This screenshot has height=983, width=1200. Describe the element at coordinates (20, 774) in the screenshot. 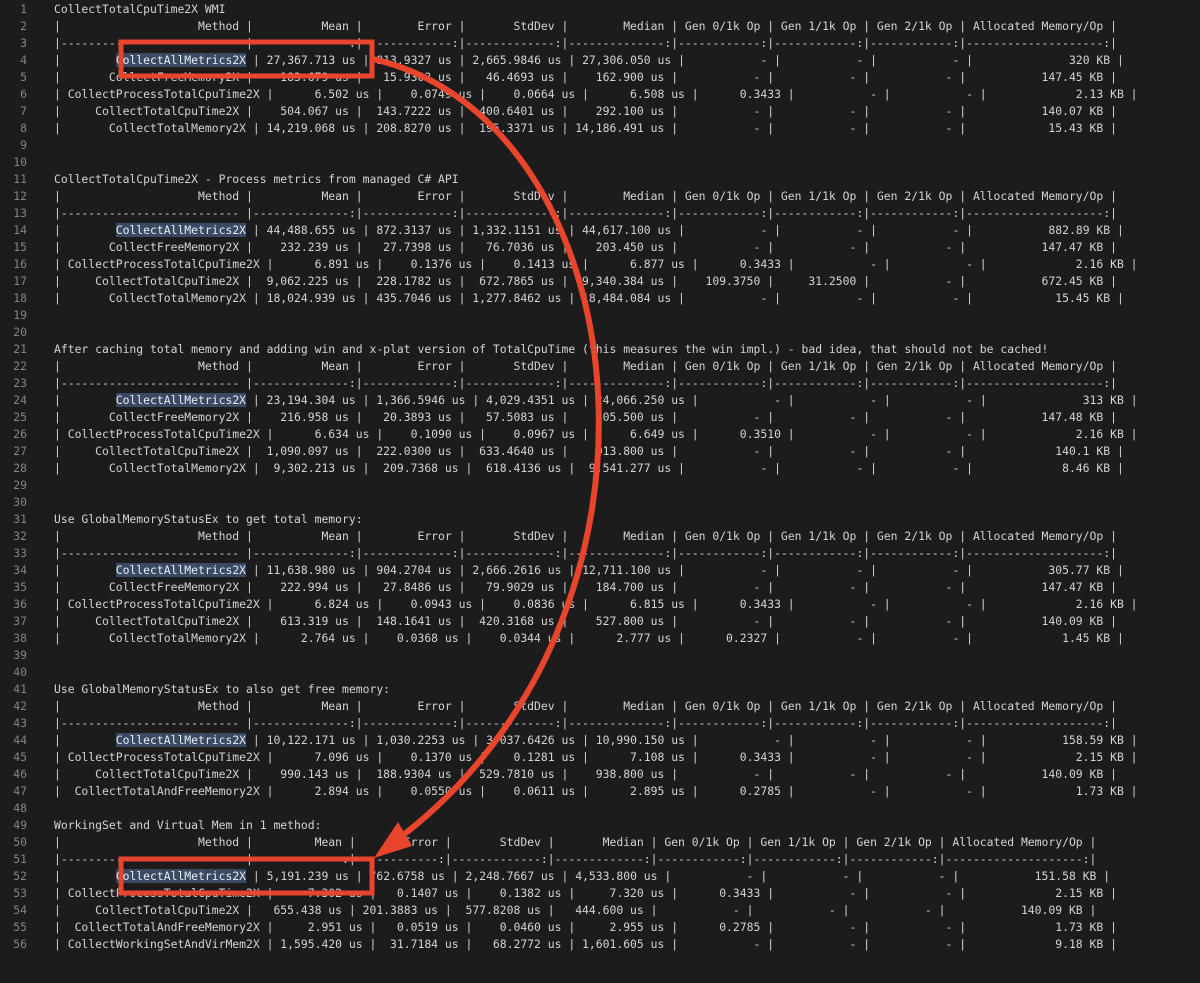

I see `line-number: 46` at that location.